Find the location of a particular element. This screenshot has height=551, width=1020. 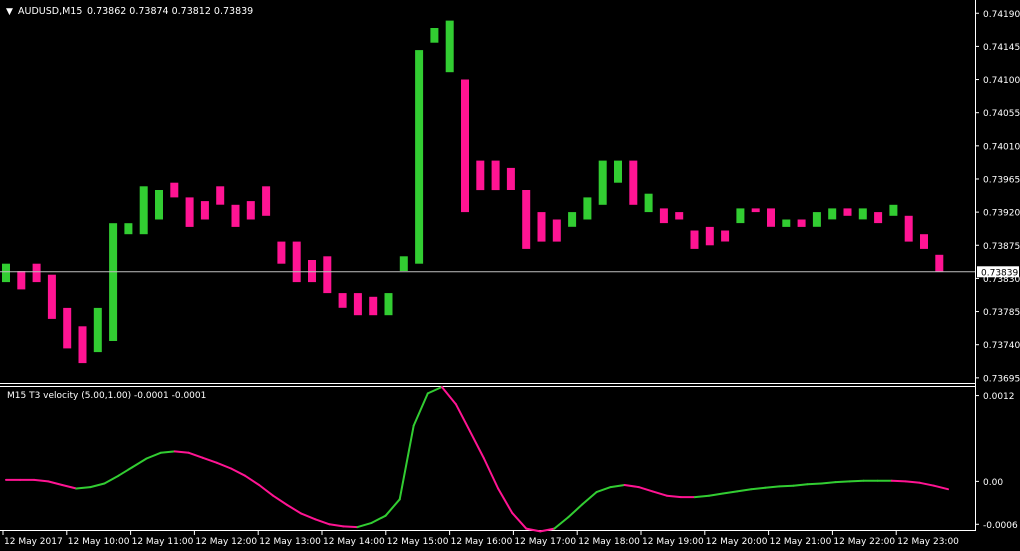

price-tick-label: 0.73740 is located at coordinates (1001, 346).